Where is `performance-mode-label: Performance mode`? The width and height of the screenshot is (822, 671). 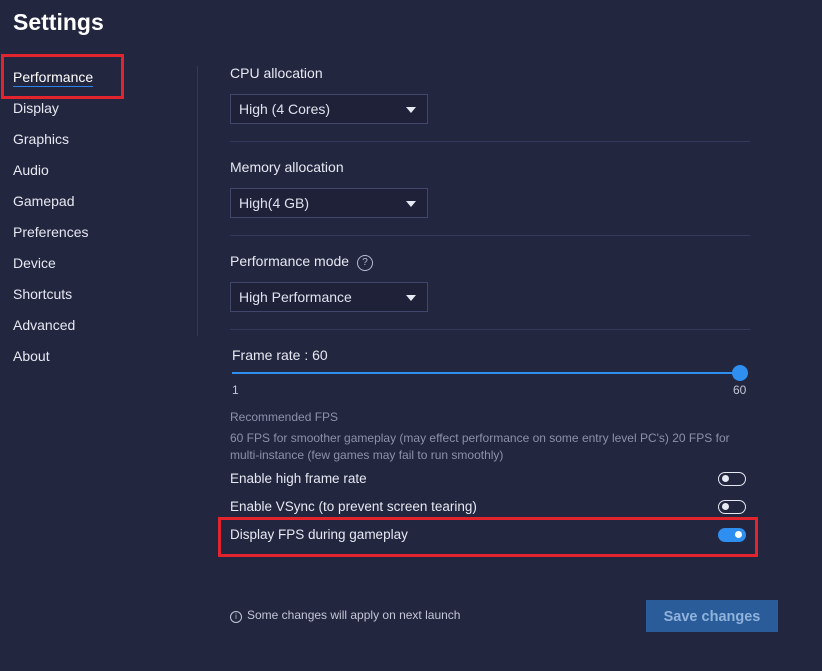
performance-mode-label: Performance mode is located at coordinates (290, 261).